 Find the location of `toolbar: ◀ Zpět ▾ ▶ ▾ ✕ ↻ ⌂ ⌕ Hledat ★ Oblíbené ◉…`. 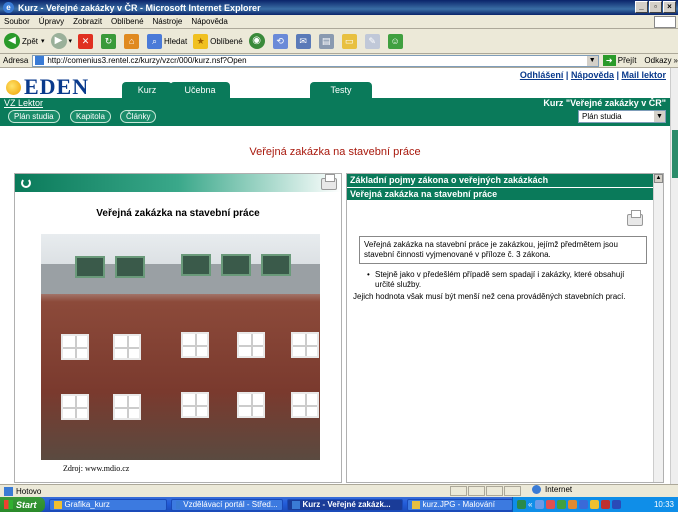

toolbar: ◀ Zpět ▾ ▶ ▾ ✕ ↻ ⌂ ⌕ Hledat ★ Oblíbené ◉… is located at coordinates (339, 41).